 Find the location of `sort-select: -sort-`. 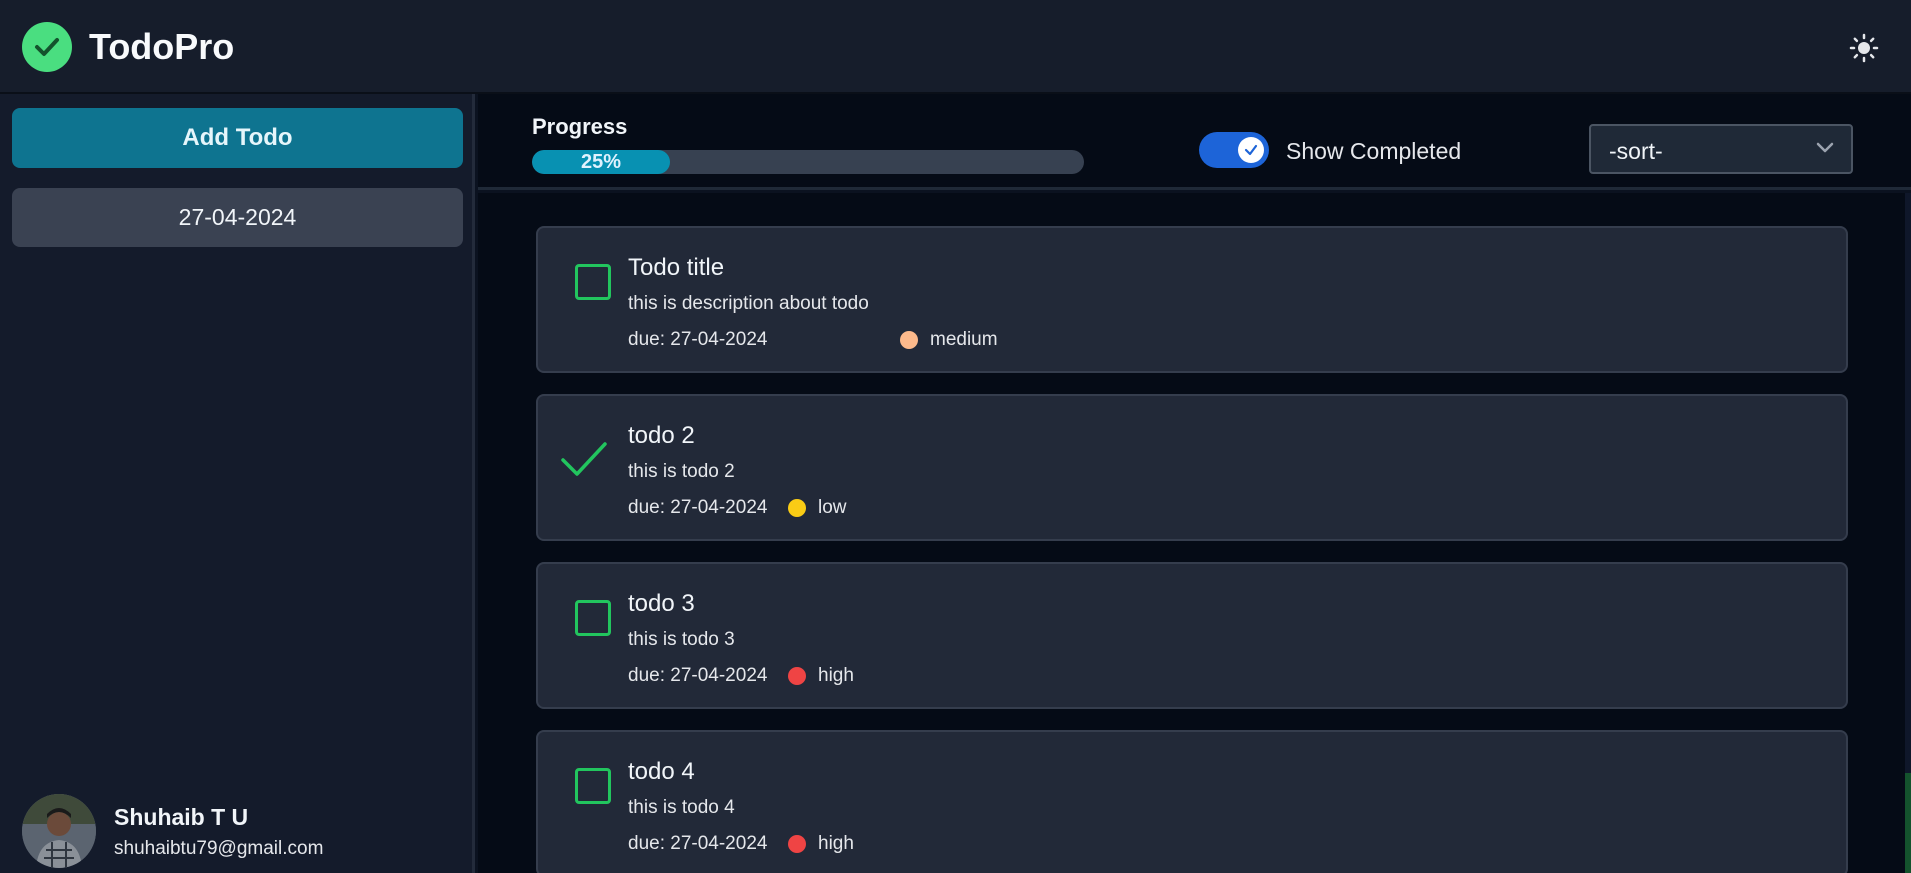

sort-select: -sort- is located at coordinates (1721, 149).